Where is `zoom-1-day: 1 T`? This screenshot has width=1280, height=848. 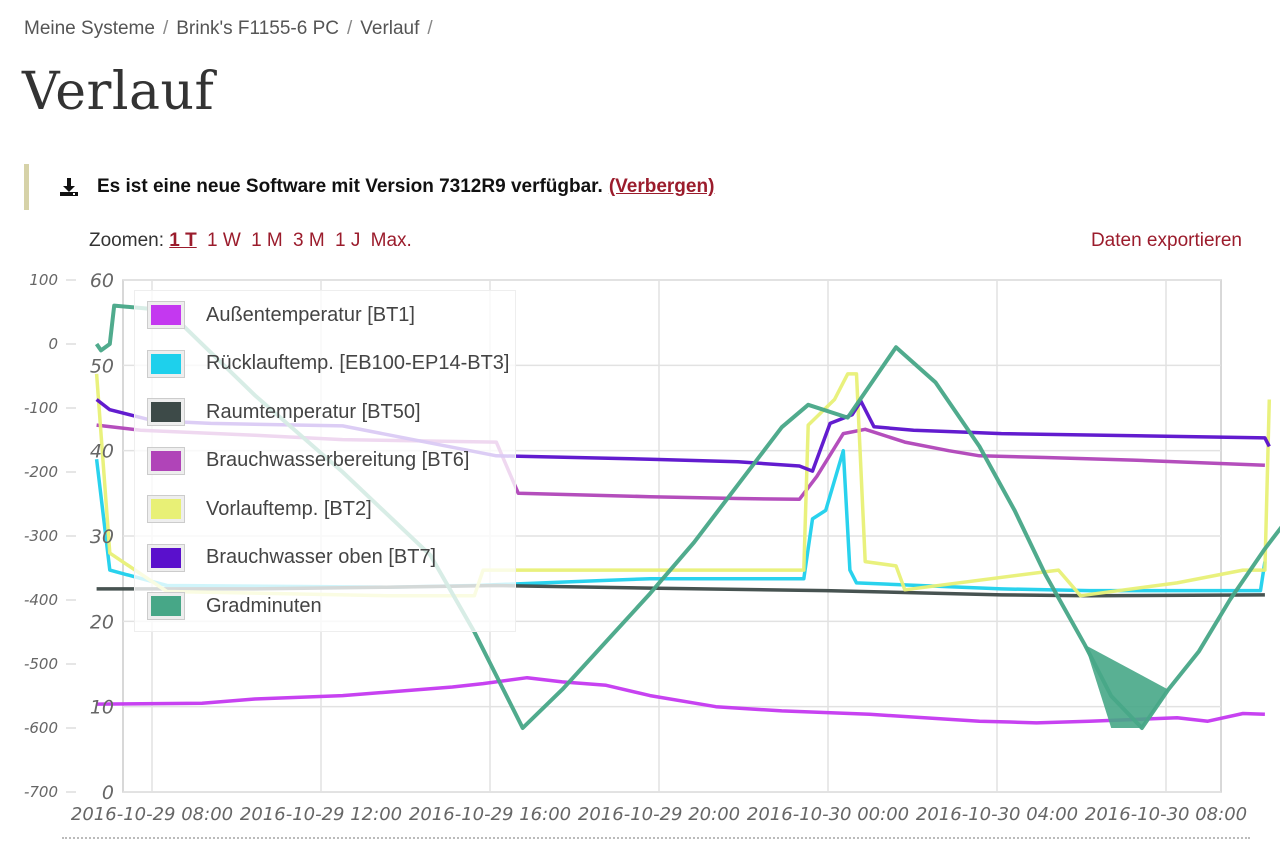 zoom-1-day: 1 T is located at coordinates (182, 240).